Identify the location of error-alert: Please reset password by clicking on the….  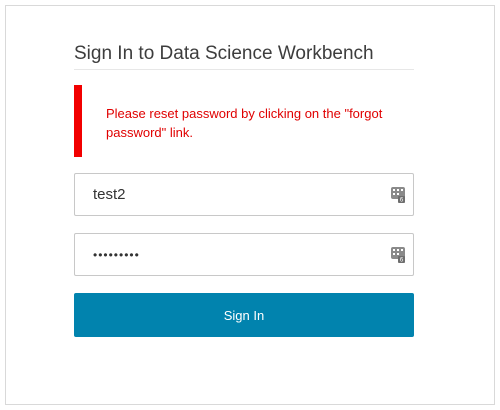
(244, 121).